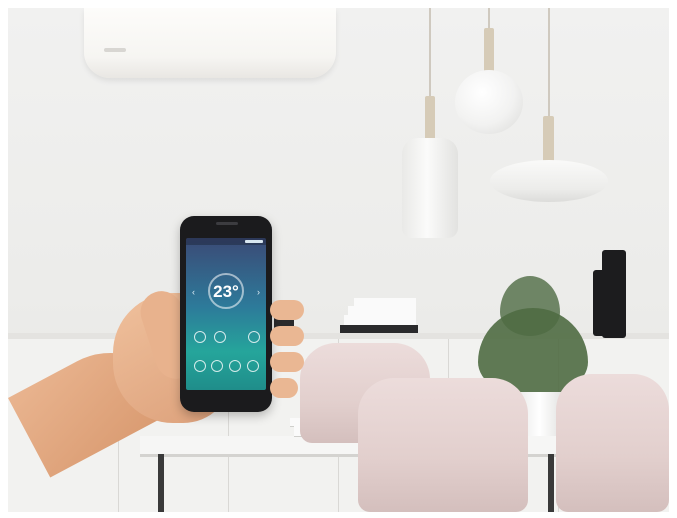 Image resolution: width=677 pixels, height=518 pixels. What do you see at coordinates (115, 50) in the screenshot?
I see `ac-logo` at bounding box center [115, 50].